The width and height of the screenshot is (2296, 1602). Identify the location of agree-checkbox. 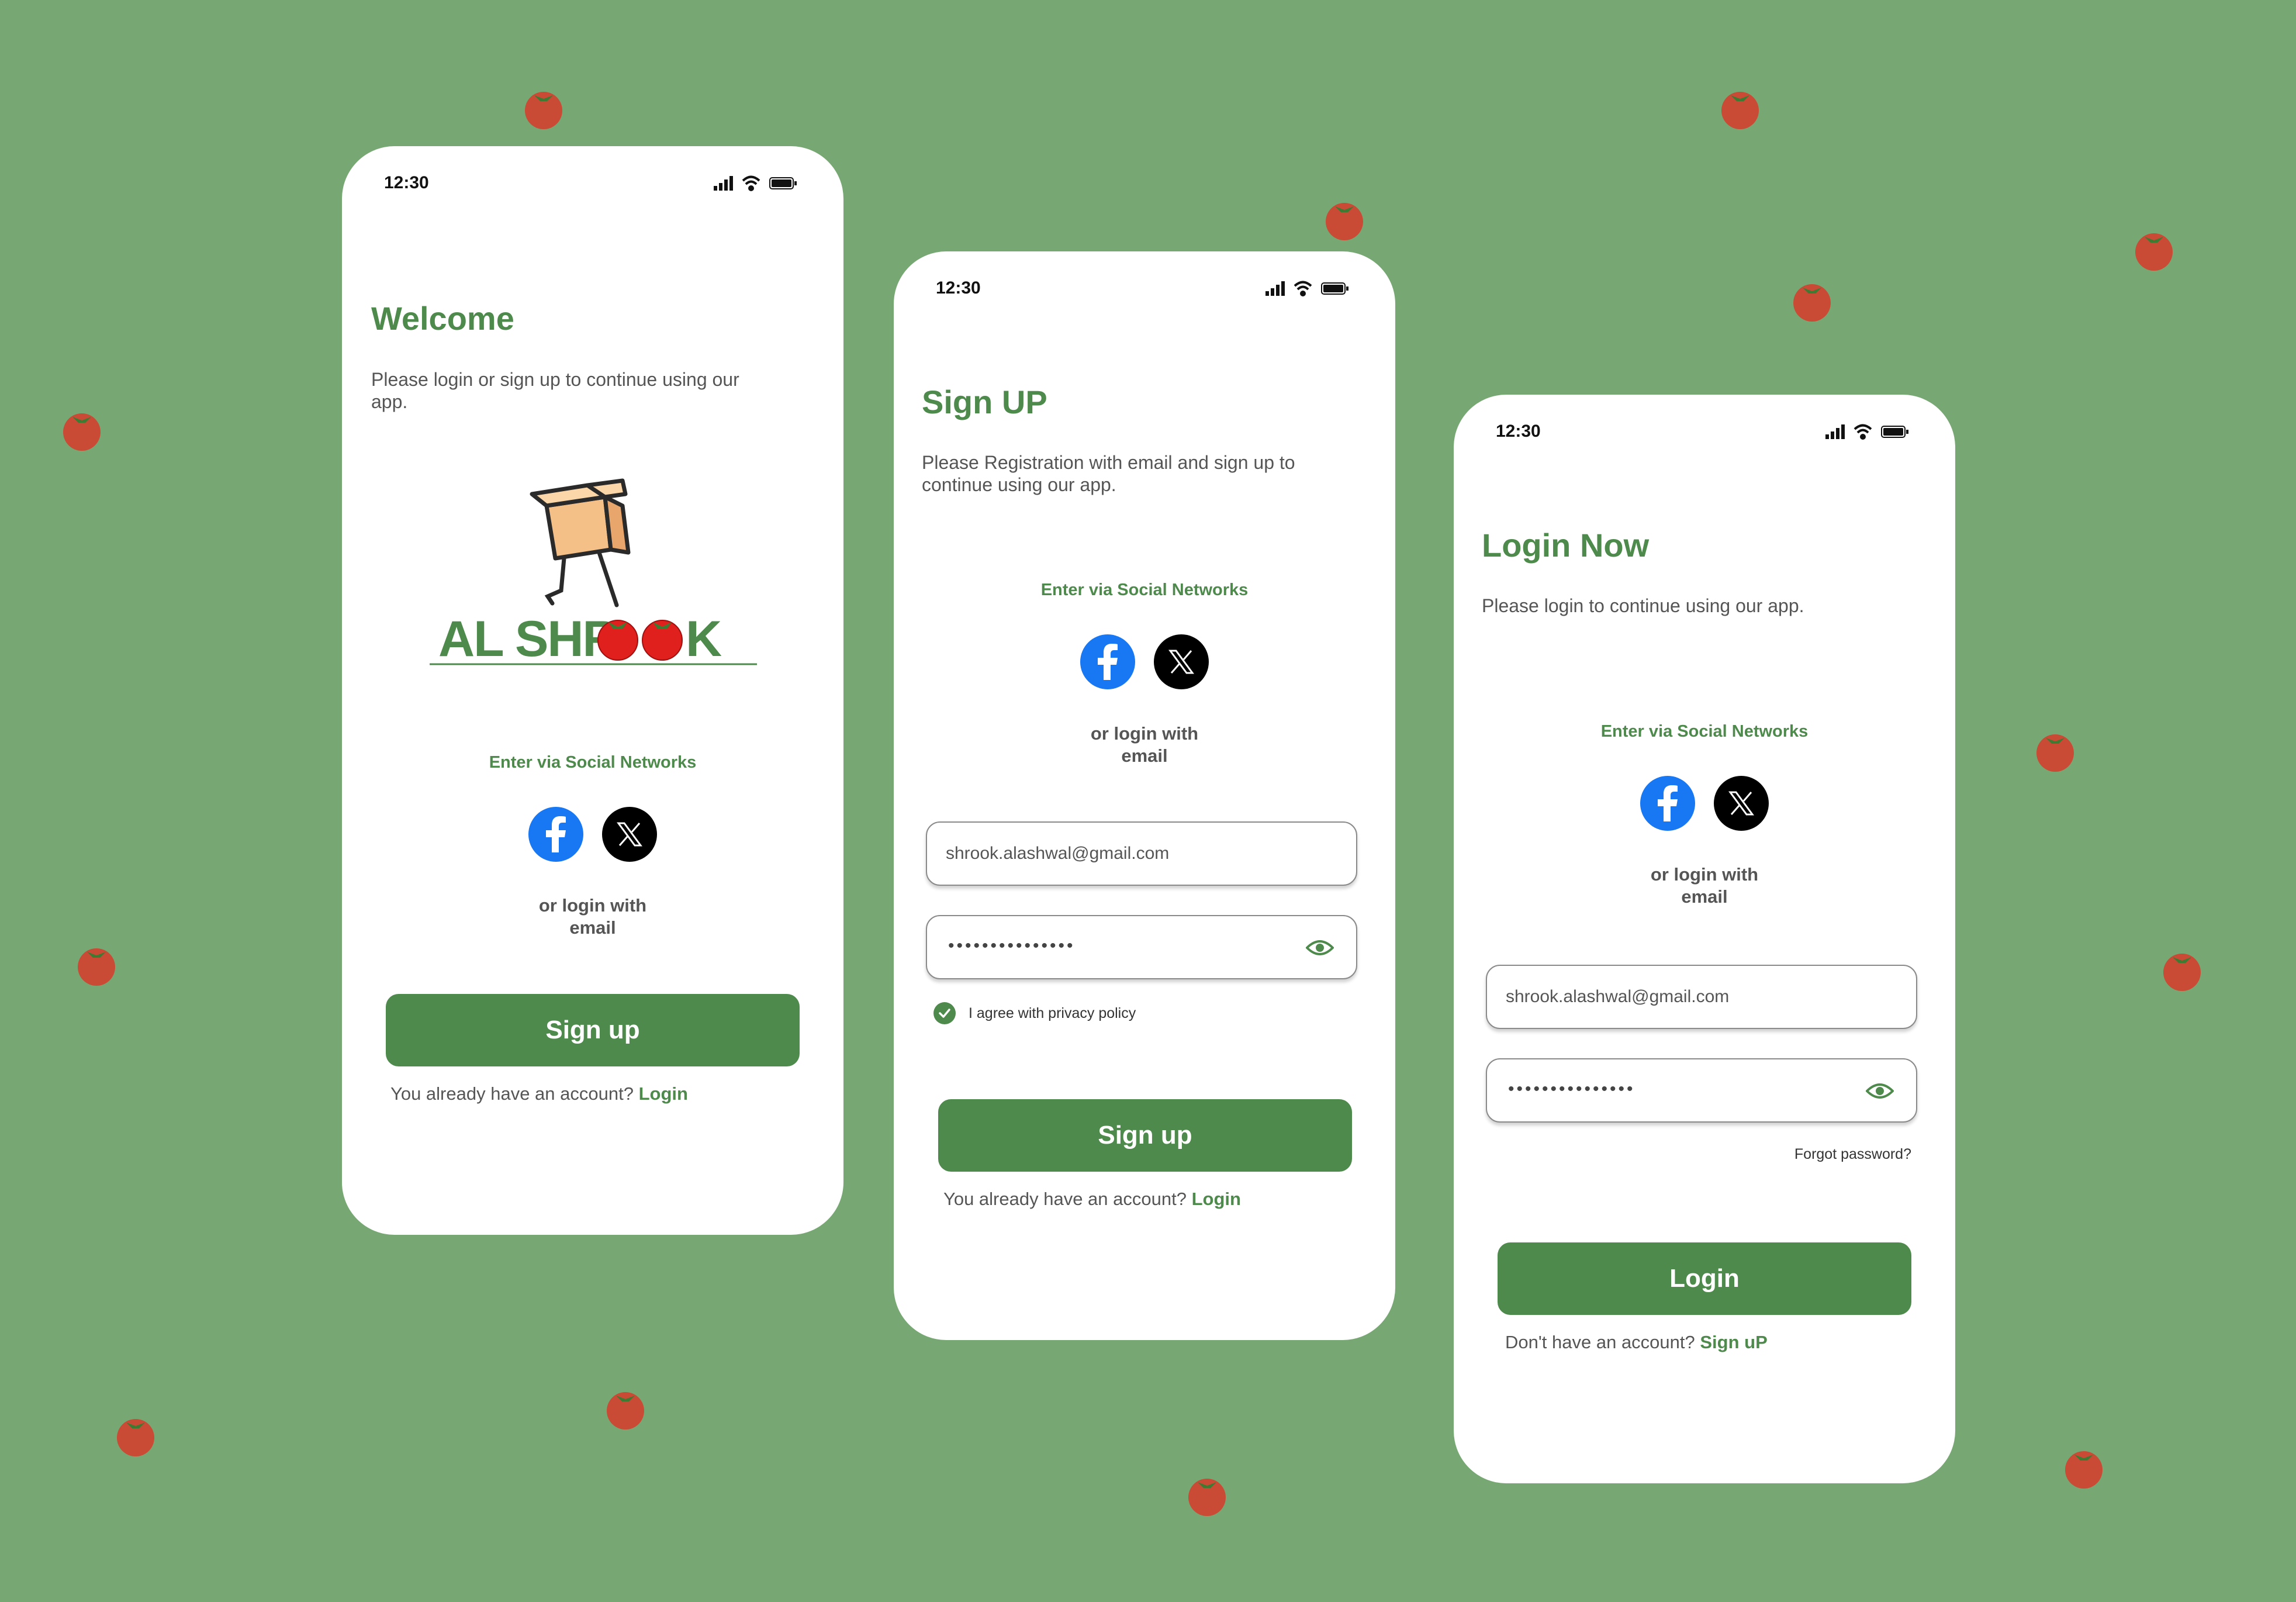
(944, 1013).